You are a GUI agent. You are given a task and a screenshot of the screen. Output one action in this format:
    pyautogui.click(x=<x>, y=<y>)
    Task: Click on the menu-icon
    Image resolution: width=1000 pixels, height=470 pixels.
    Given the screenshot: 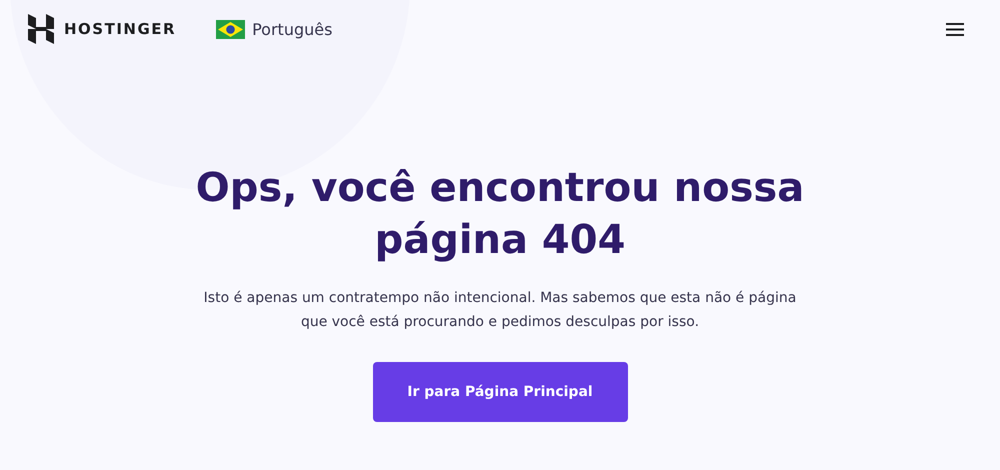 What is the action you would take?
    pyautogui.click(x=955, y=29)
    